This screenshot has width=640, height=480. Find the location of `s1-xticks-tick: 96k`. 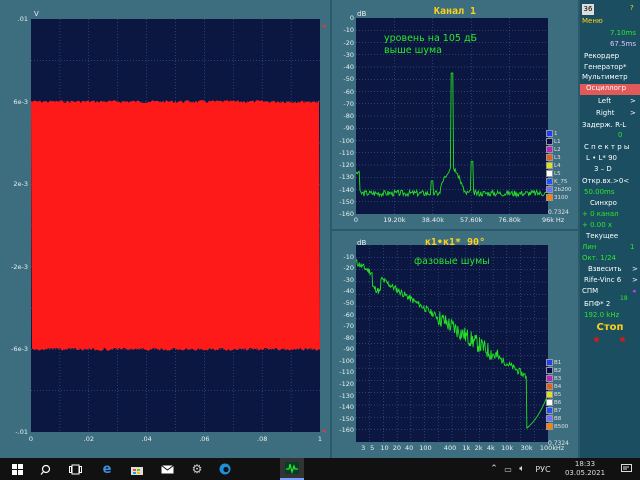

s1-xticks-tick: 96k is located at coordinates (548, 220).